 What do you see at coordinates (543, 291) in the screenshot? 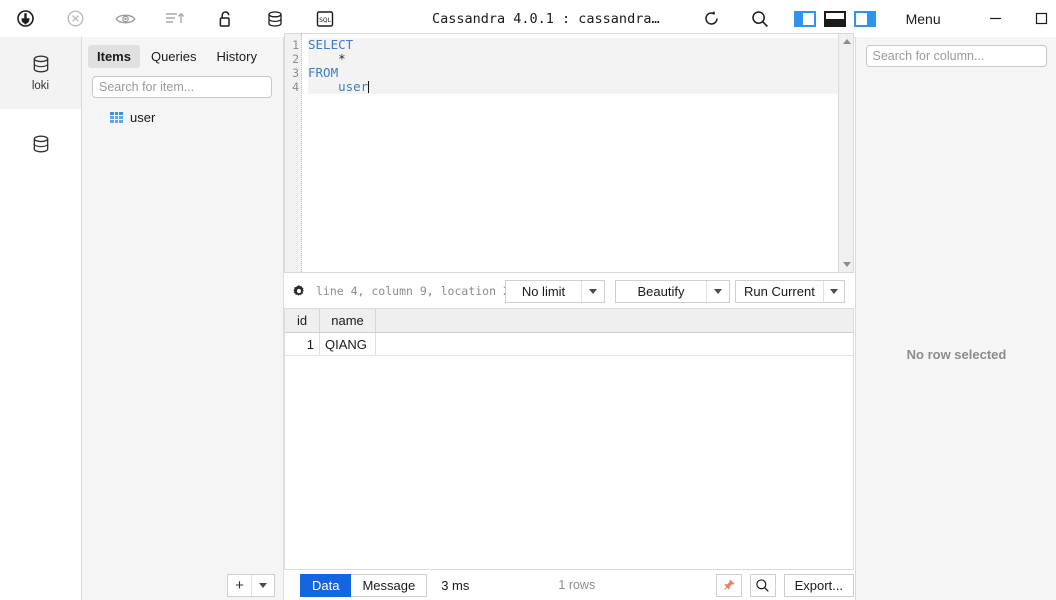
I see `limit-dropdown-label: No limit` at bounding box center [543, 291].